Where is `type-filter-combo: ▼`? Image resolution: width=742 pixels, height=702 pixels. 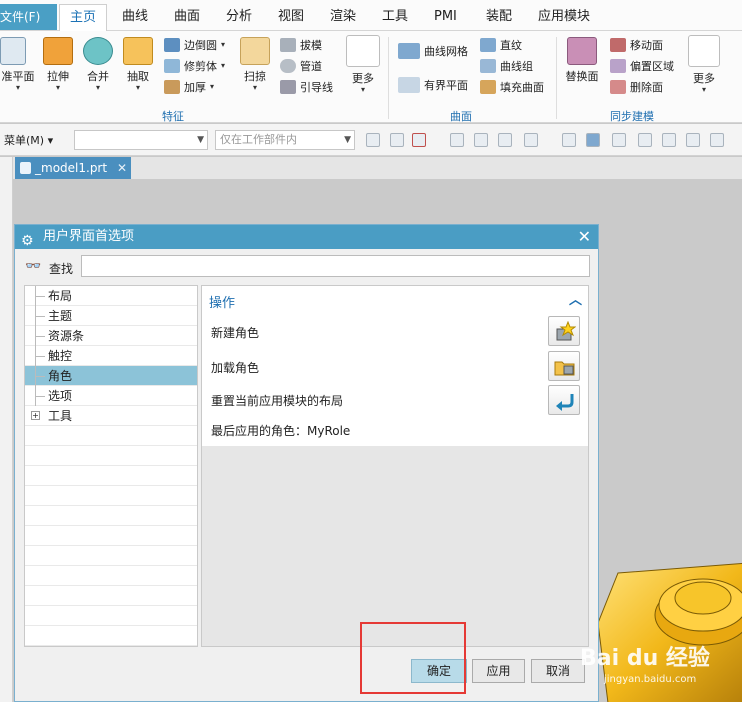 type-filter-combo: ▼ is located at coordinates (141, 140).